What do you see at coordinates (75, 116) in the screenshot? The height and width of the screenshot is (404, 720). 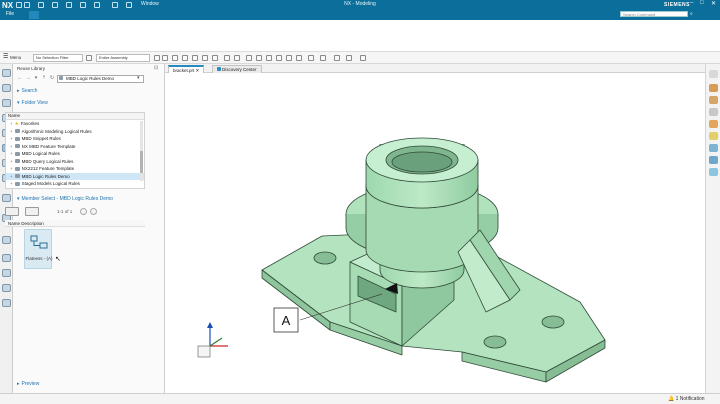 I see `tree-column-header: Name` at bounding box center [75, 116].